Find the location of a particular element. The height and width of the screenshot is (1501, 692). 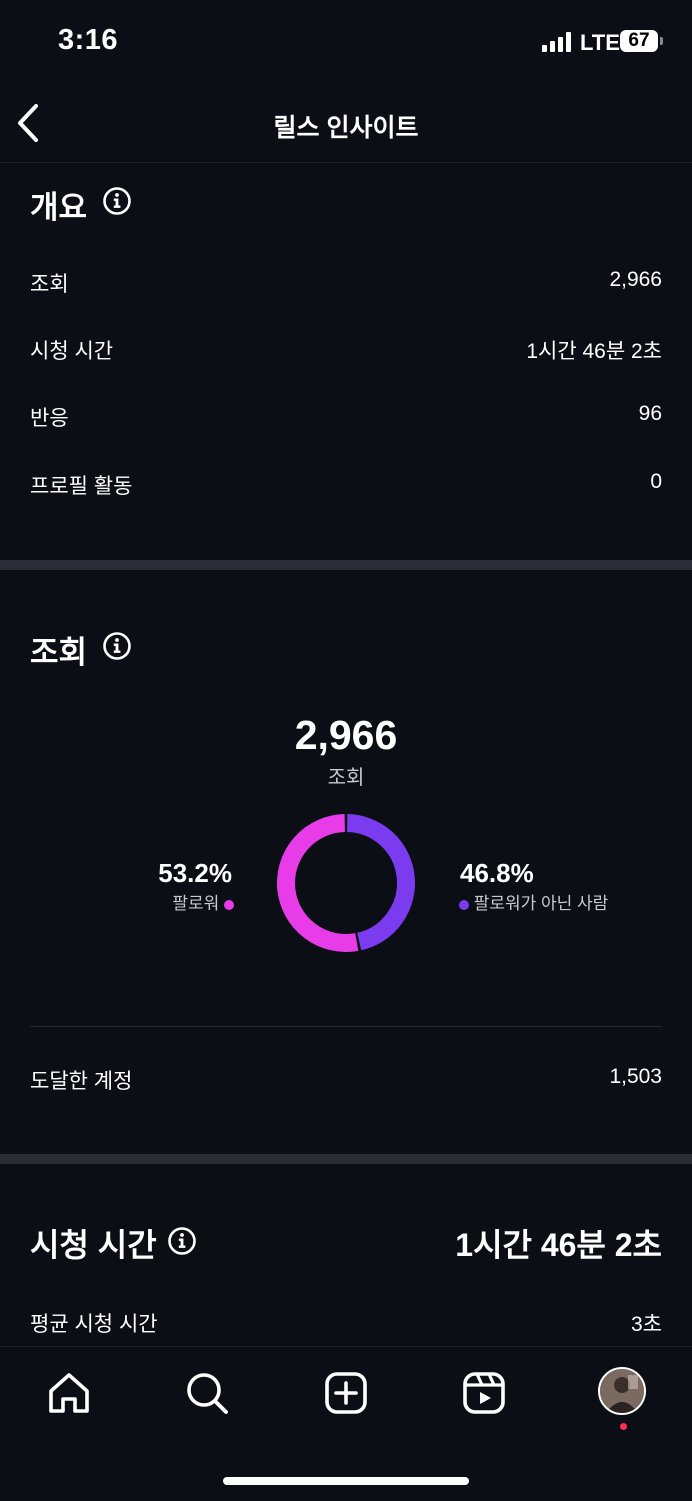

overview-row-label: 시청 시간 is located at coordinates (72, 351).